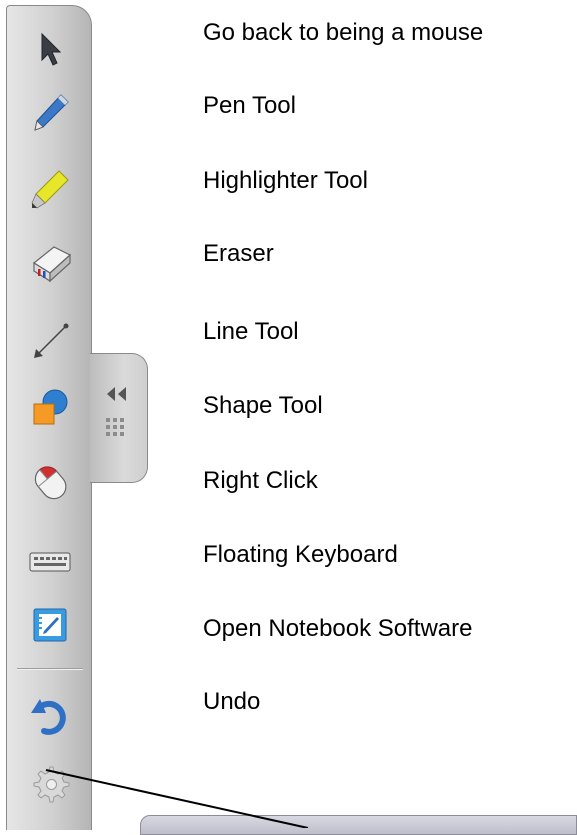  Describe the element at coordinates (249, 105) in the screenshot. I see `label-pen-tool: Pen Tool` at that location.